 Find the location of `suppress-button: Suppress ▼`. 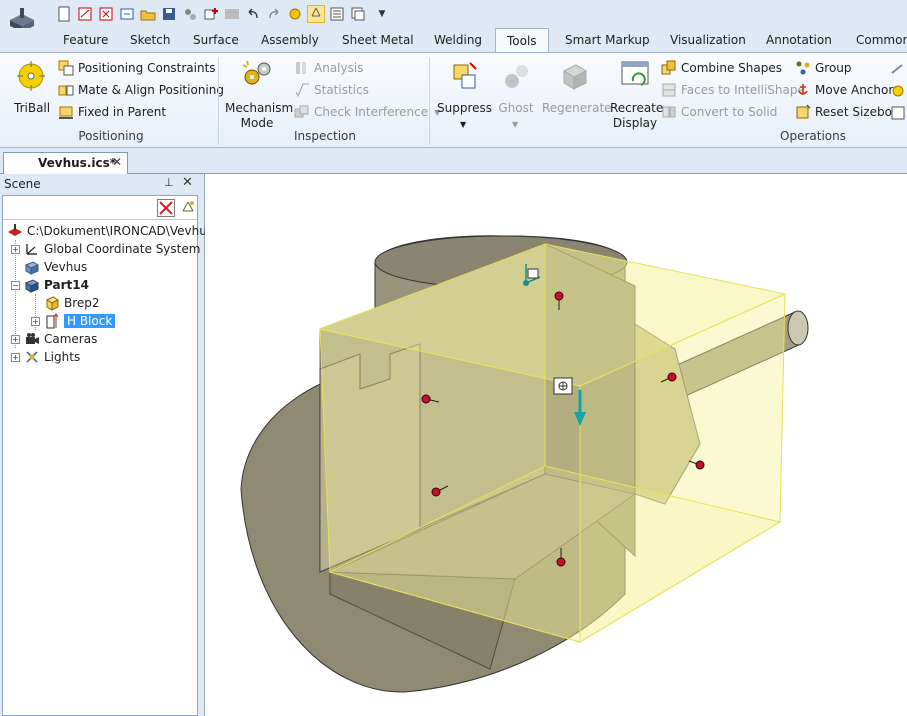

suppress-button: Suppress ▼ is located at coordinates (464, 94).